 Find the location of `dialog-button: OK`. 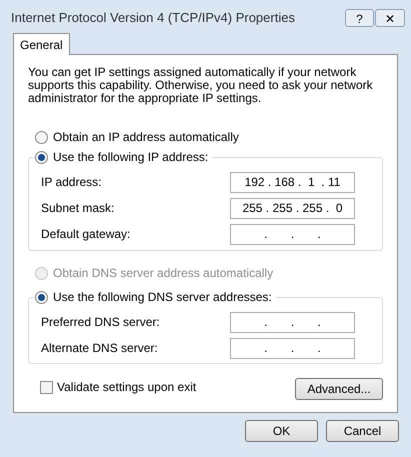

dialog-button: OK is located at coordinates (281, 431).